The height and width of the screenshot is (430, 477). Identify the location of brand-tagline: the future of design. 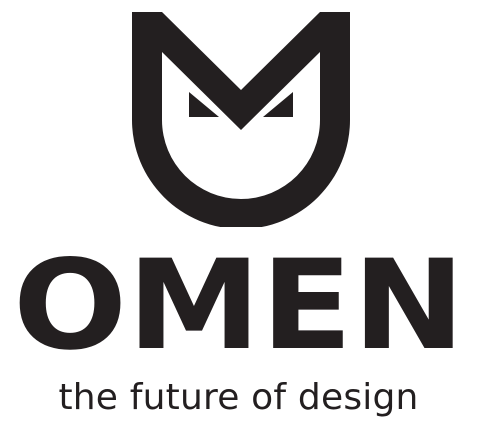
(238, 397).